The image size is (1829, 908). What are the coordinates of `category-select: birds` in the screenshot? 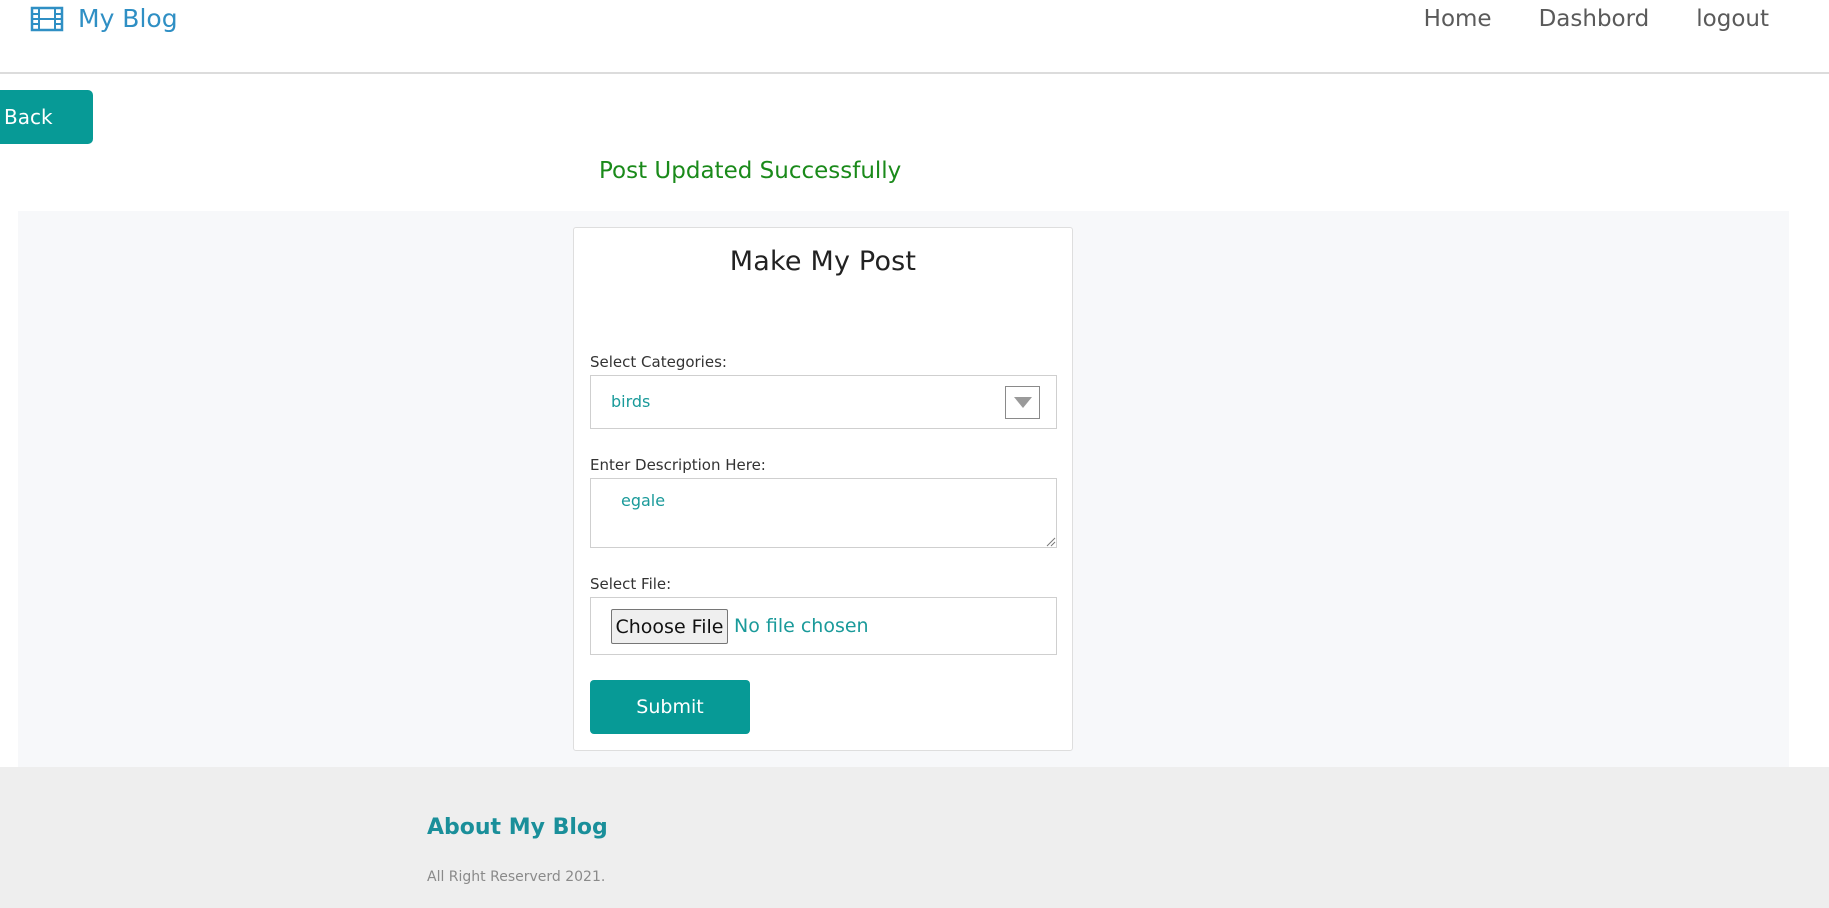 It's located at (823, 402).